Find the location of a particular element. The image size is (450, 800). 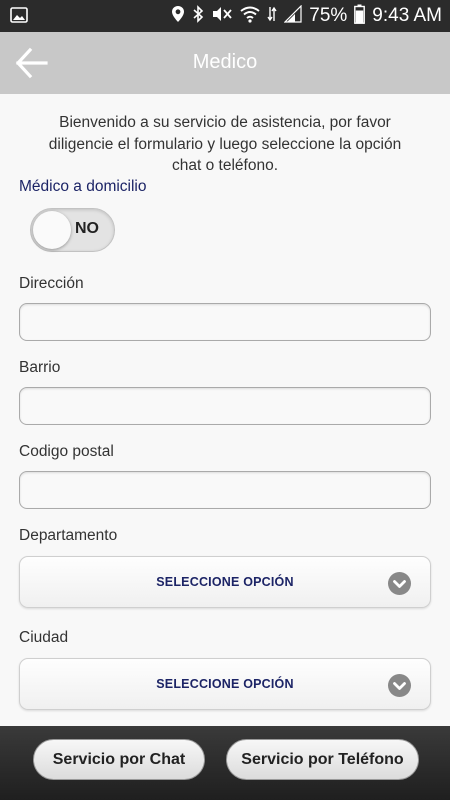

neighborhood-label: Barrio is located at coordinates (40, 367).